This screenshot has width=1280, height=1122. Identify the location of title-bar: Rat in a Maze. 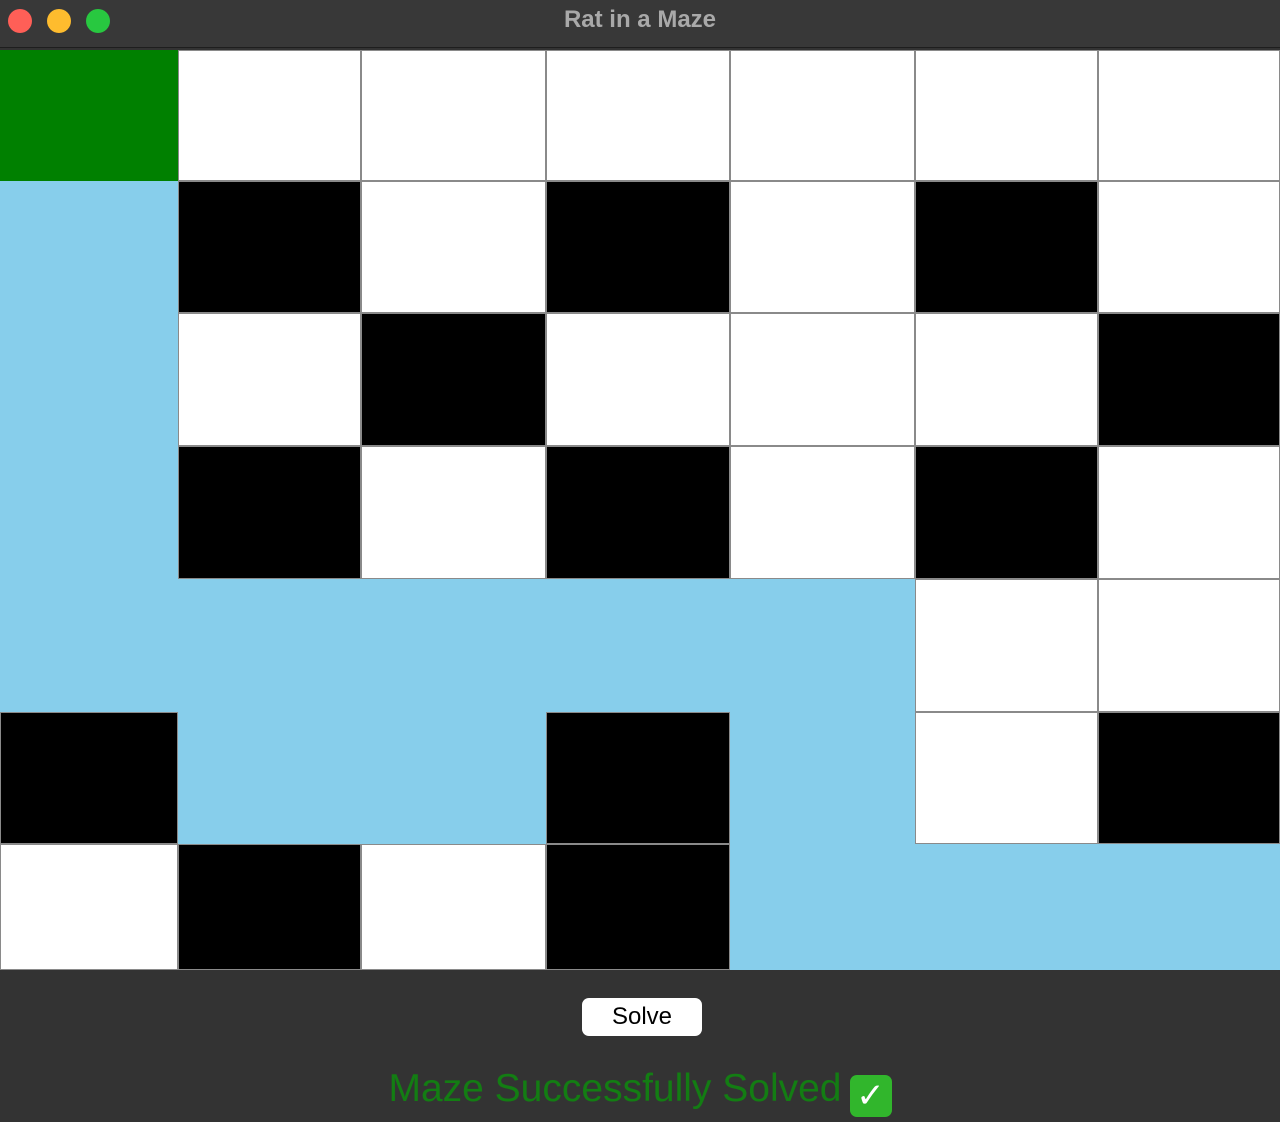
(640, 24).